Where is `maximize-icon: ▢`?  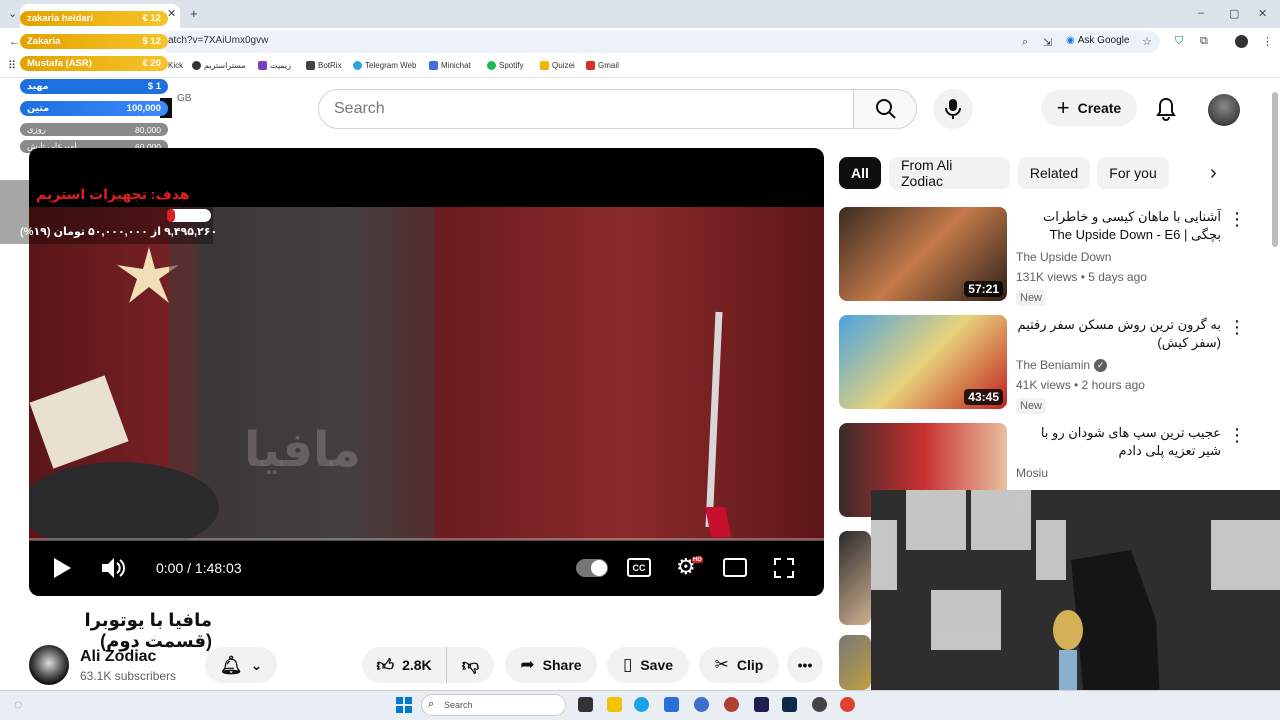 maximize-icon: ▢ is located at coordinates (1234, 13).